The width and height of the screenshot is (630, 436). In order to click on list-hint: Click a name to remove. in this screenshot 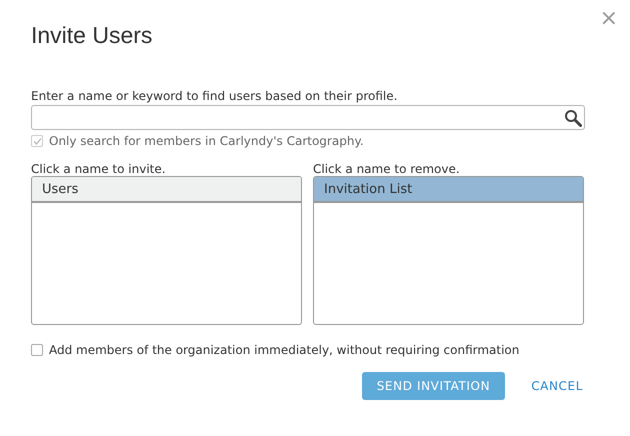, I will do `click(387, 169)`.